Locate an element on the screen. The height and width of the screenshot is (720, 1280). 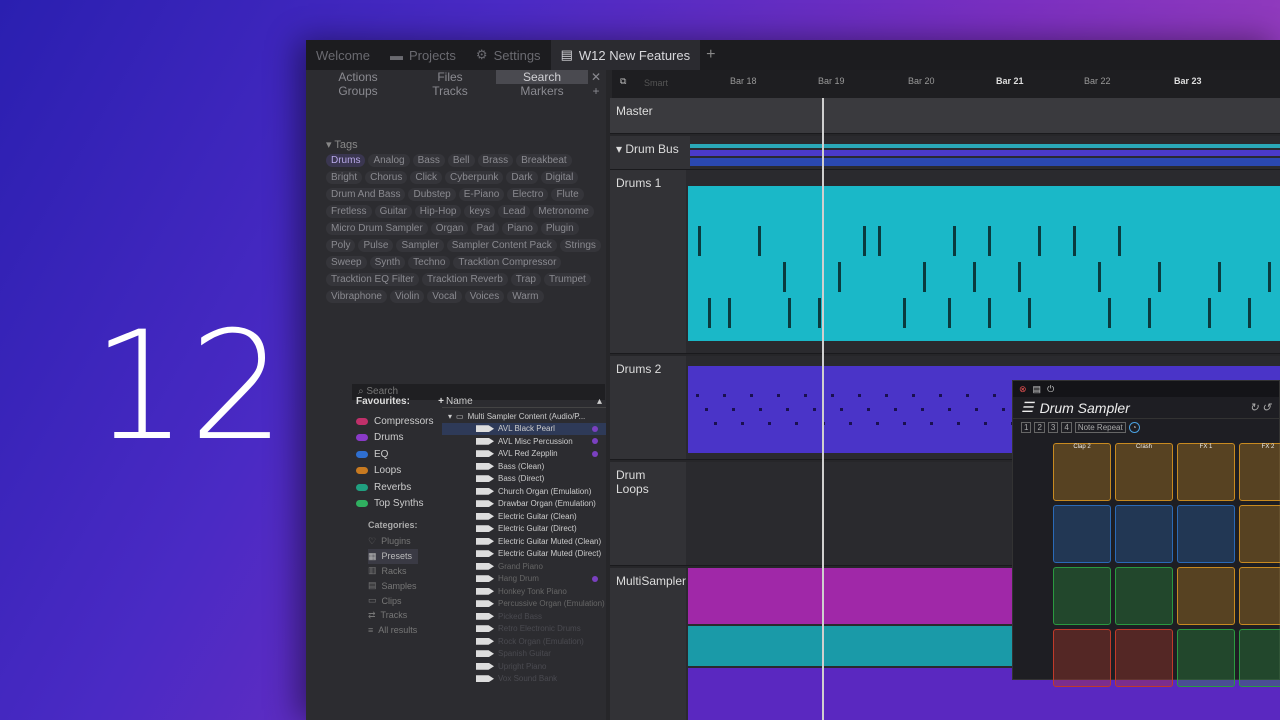
category-item: ▥ Racks is located at coordinates (393, 571).